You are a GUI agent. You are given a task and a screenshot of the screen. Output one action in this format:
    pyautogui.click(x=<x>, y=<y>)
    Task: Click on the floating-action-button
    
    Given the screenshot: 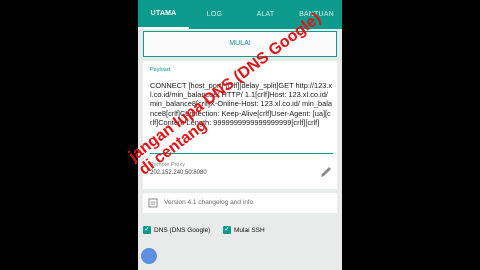 What is the action you would take?
    pyautogui.click(x=149, y=256)
    